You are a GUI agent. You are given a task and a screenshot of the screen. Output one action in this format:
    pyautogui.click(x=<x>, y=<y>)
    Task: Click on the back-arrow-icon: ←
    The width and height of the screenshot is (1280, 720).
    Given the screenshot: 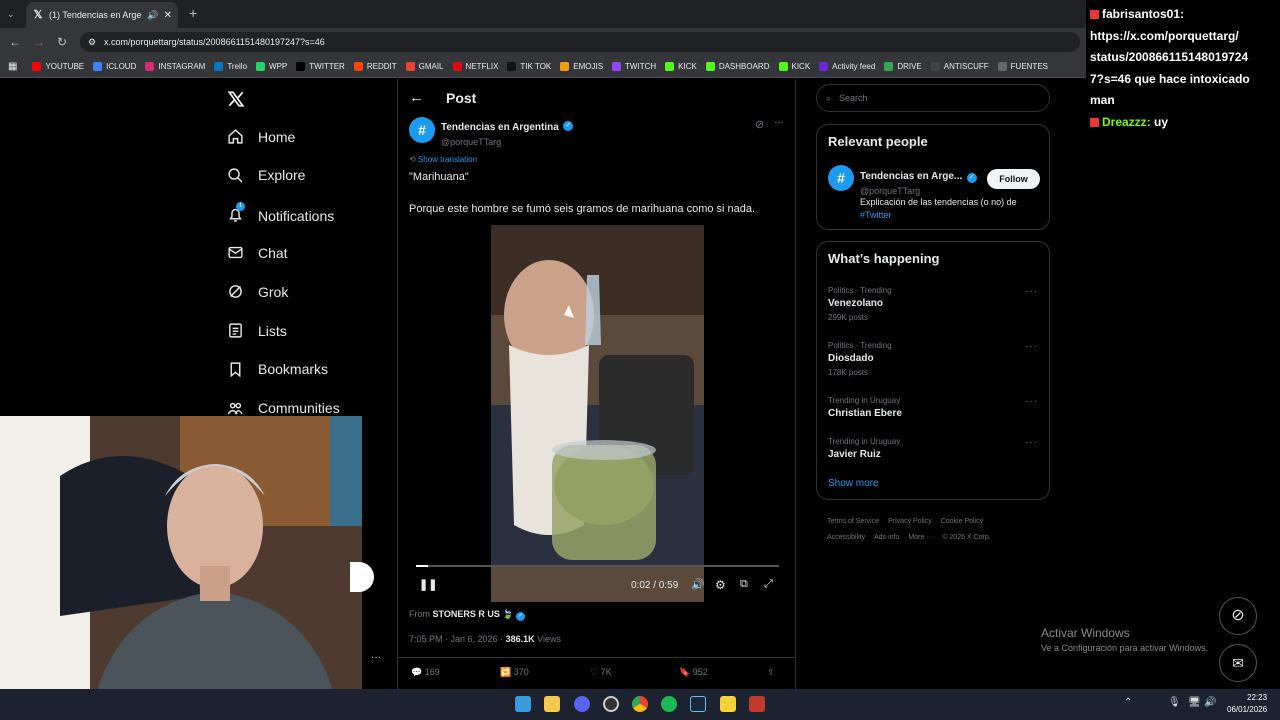 What is the action you would take?
    pyautogui.click(x=416, y=97)
    